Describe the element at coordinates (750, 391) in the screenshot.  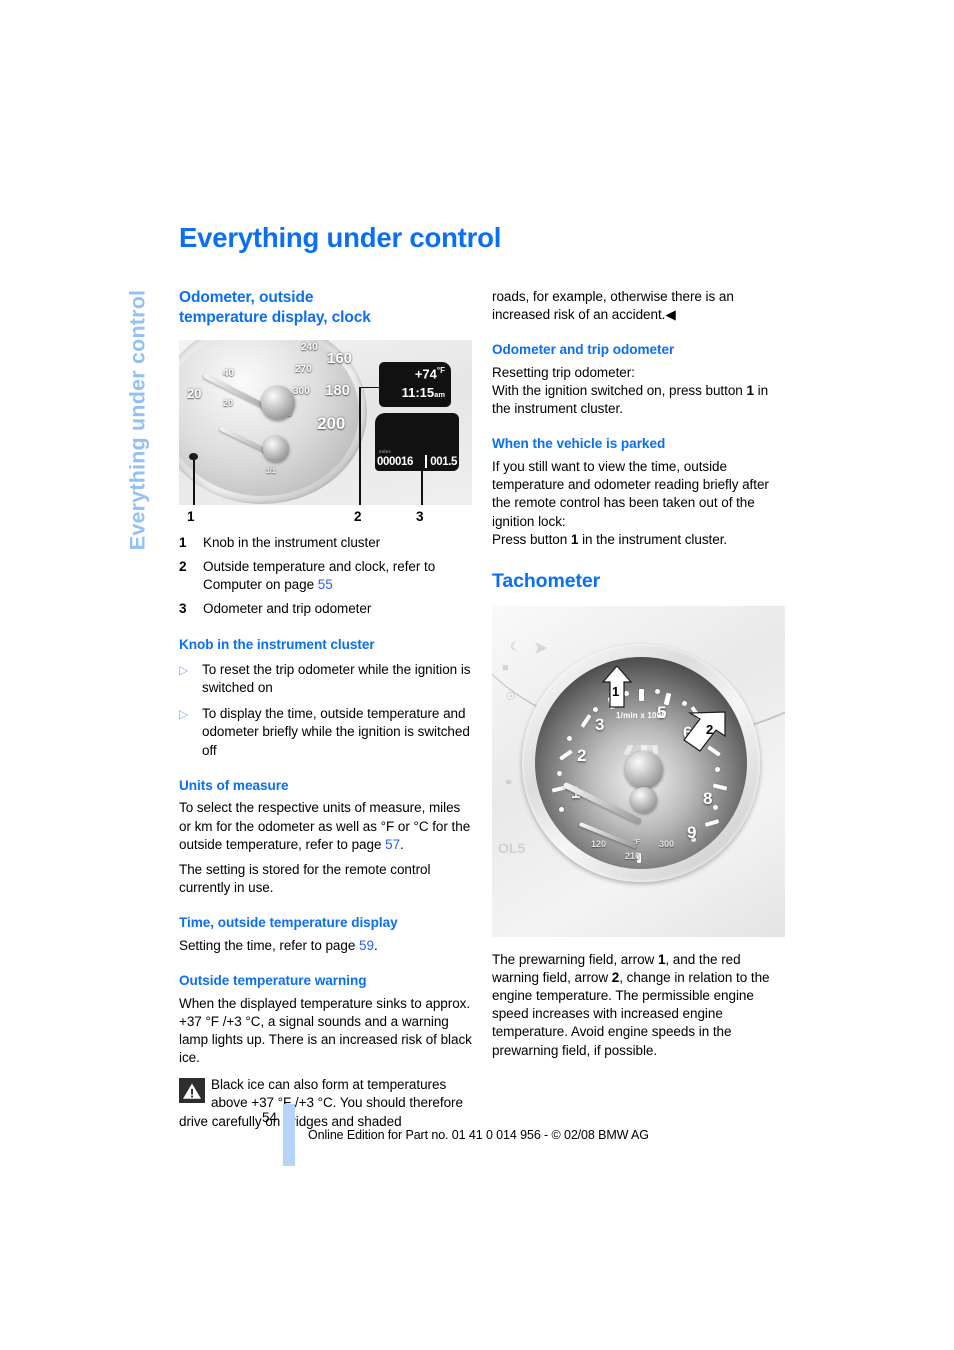
I see `button-reference-1: 1` at that location.